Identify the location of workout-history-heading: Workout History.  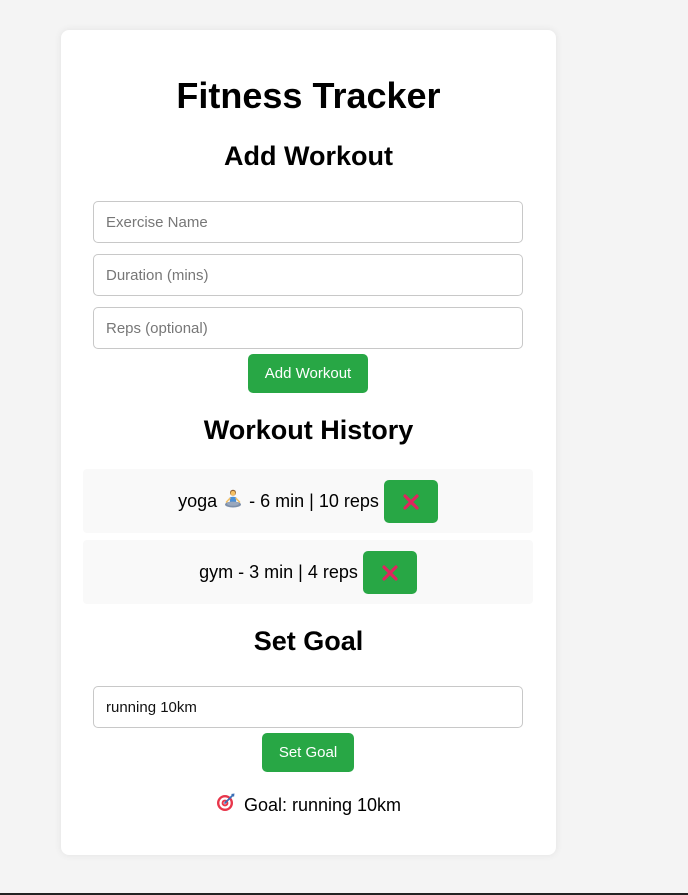
(308, 430).